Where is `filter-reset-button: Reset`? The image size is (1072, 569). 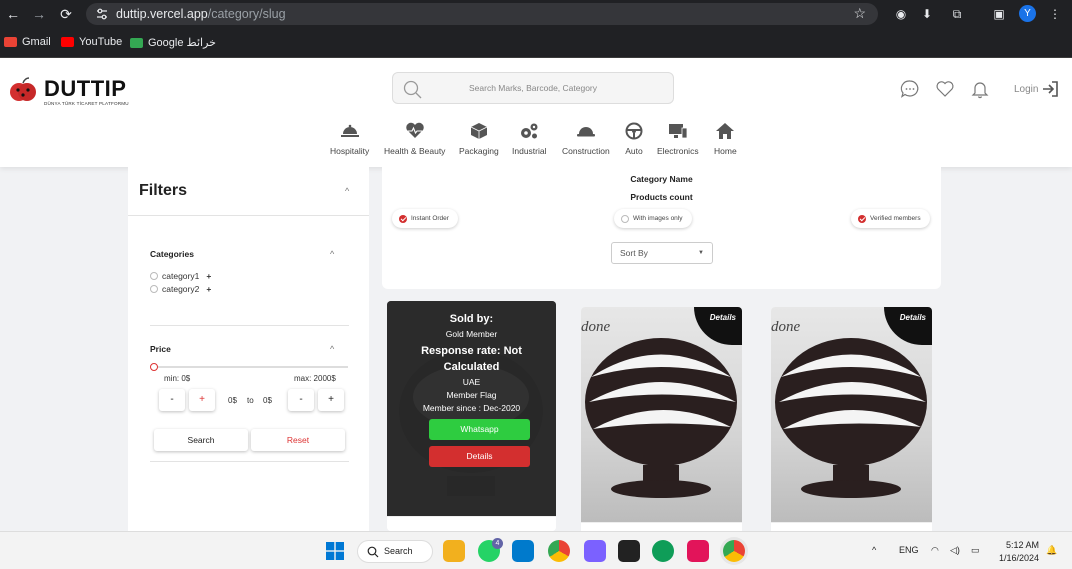
filter-reset-button: Reset is located at coordinates (298, 440).